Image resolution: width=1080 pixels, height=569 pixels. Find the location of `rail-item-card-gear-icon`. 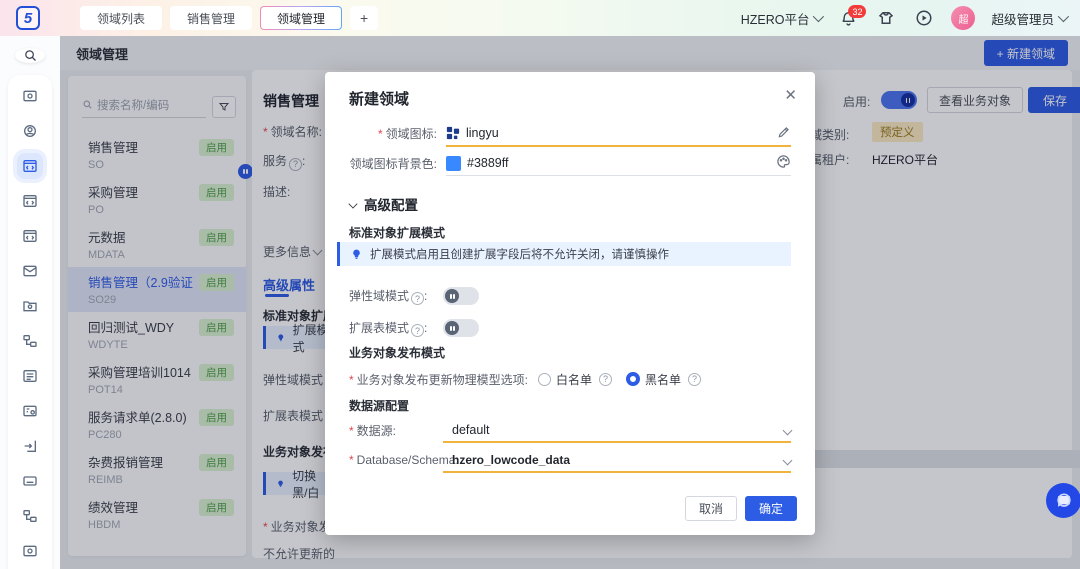

rail-item-card-gear-icon is located at coordinates (30, 551).